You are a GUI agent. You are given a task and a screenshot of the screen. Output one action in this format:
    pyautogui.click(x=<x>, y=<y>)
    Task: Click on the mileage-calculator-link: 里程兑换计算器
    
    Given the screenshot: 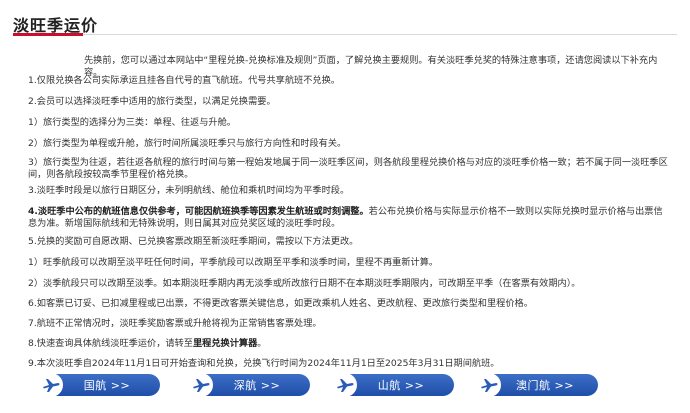 What is the action you would take?
    pyautogui.click(x=225, y=343)
    